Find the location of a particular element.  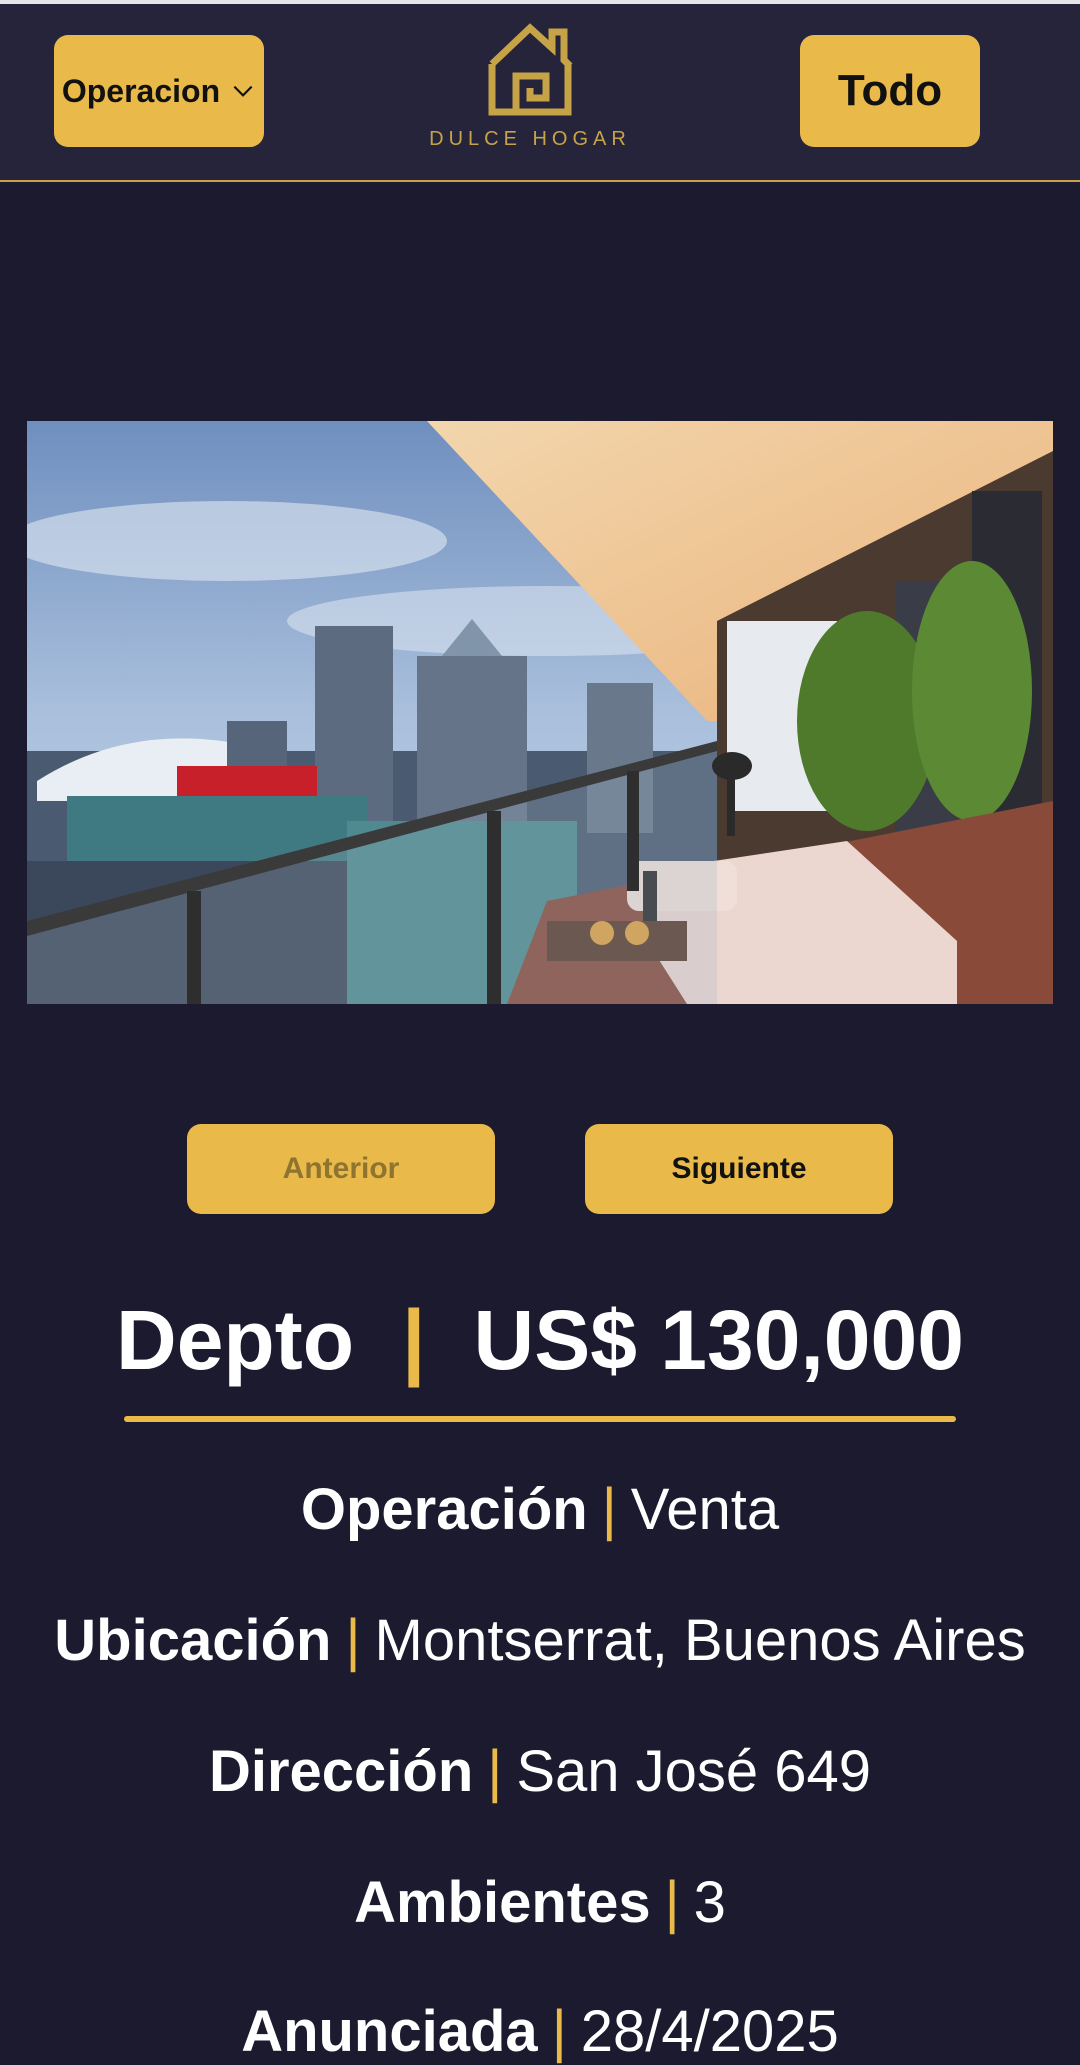

detail-label: Ubicación is located at coordinates (193, 1640).